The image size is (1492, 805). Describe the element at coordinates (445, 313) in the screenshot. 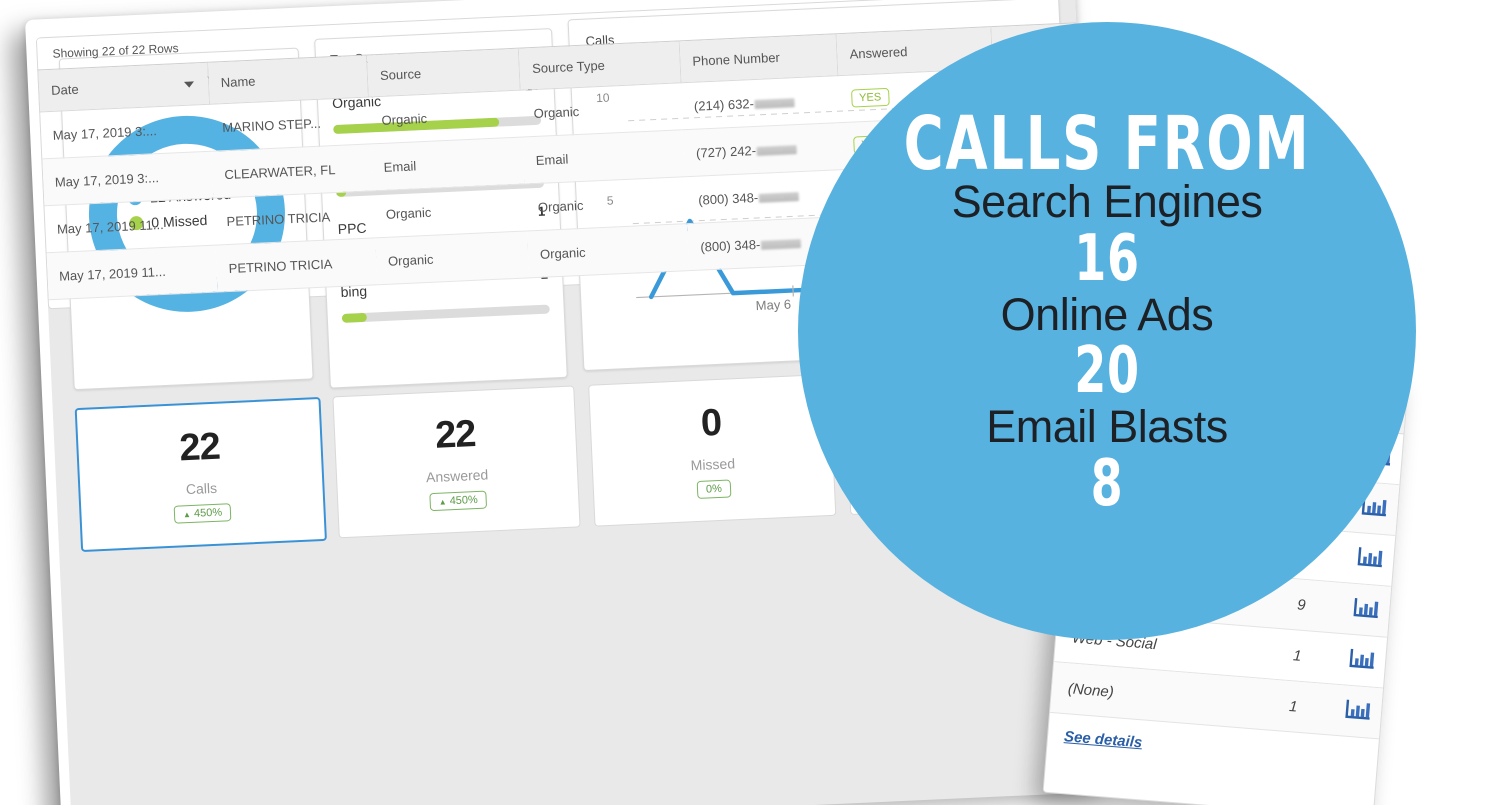

I see `source-progress-track` at that location.